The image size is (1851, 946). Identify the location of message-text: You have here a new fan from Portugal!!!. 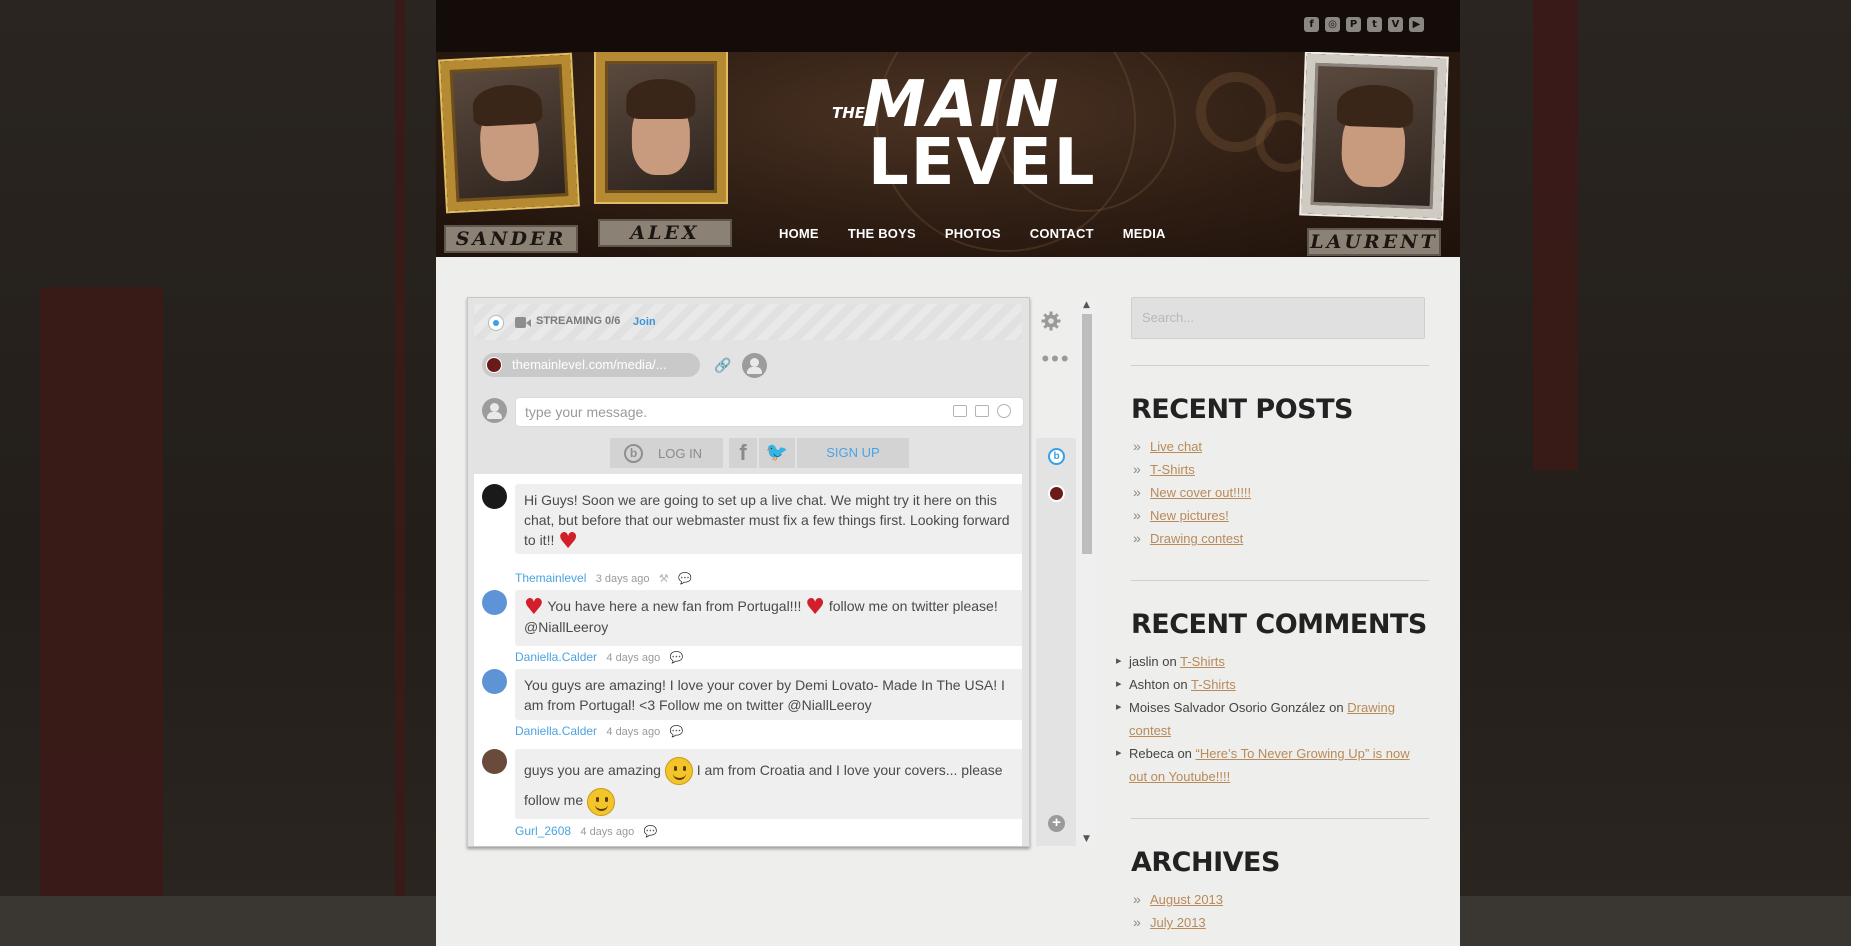
(674, 606).